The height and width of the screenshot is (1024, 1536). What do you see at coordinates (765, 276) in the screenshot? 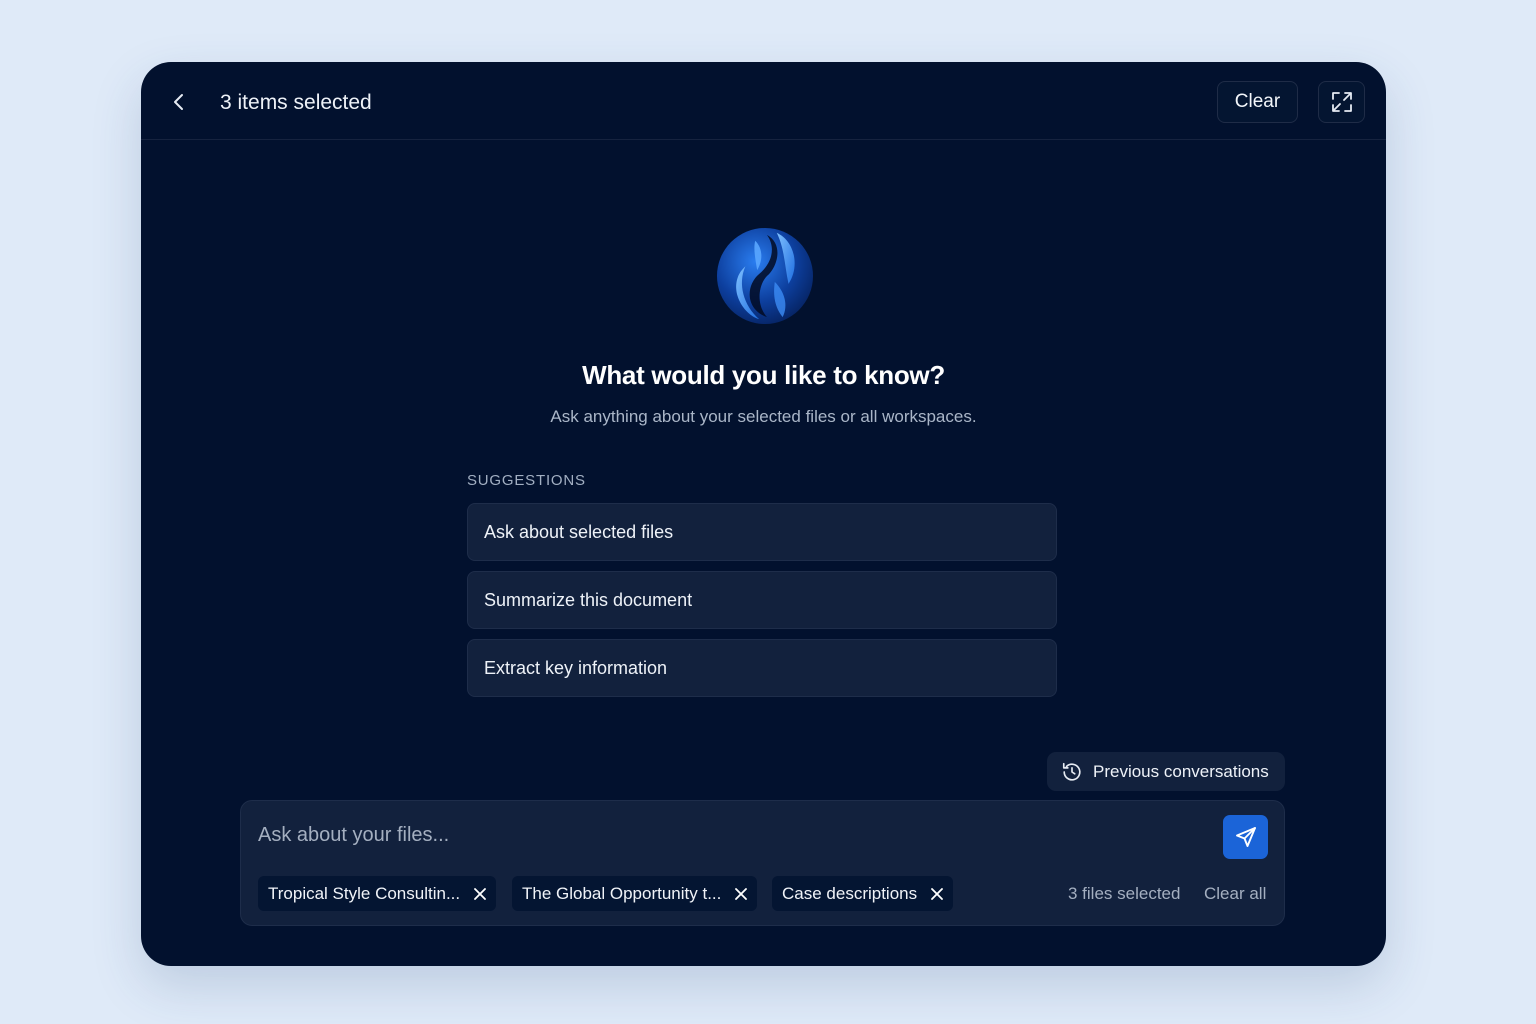
I see `brand-logo` at bounding box center [765, 276].